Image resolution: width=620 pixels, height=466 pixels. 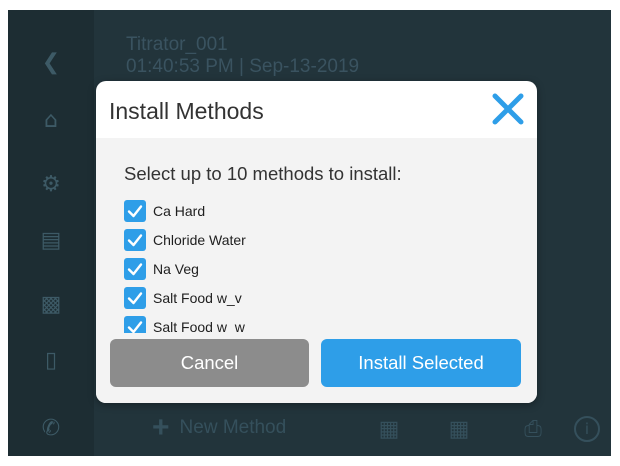 I want to click on method-item: Salt Food w_v, so click(x=314, y=297).